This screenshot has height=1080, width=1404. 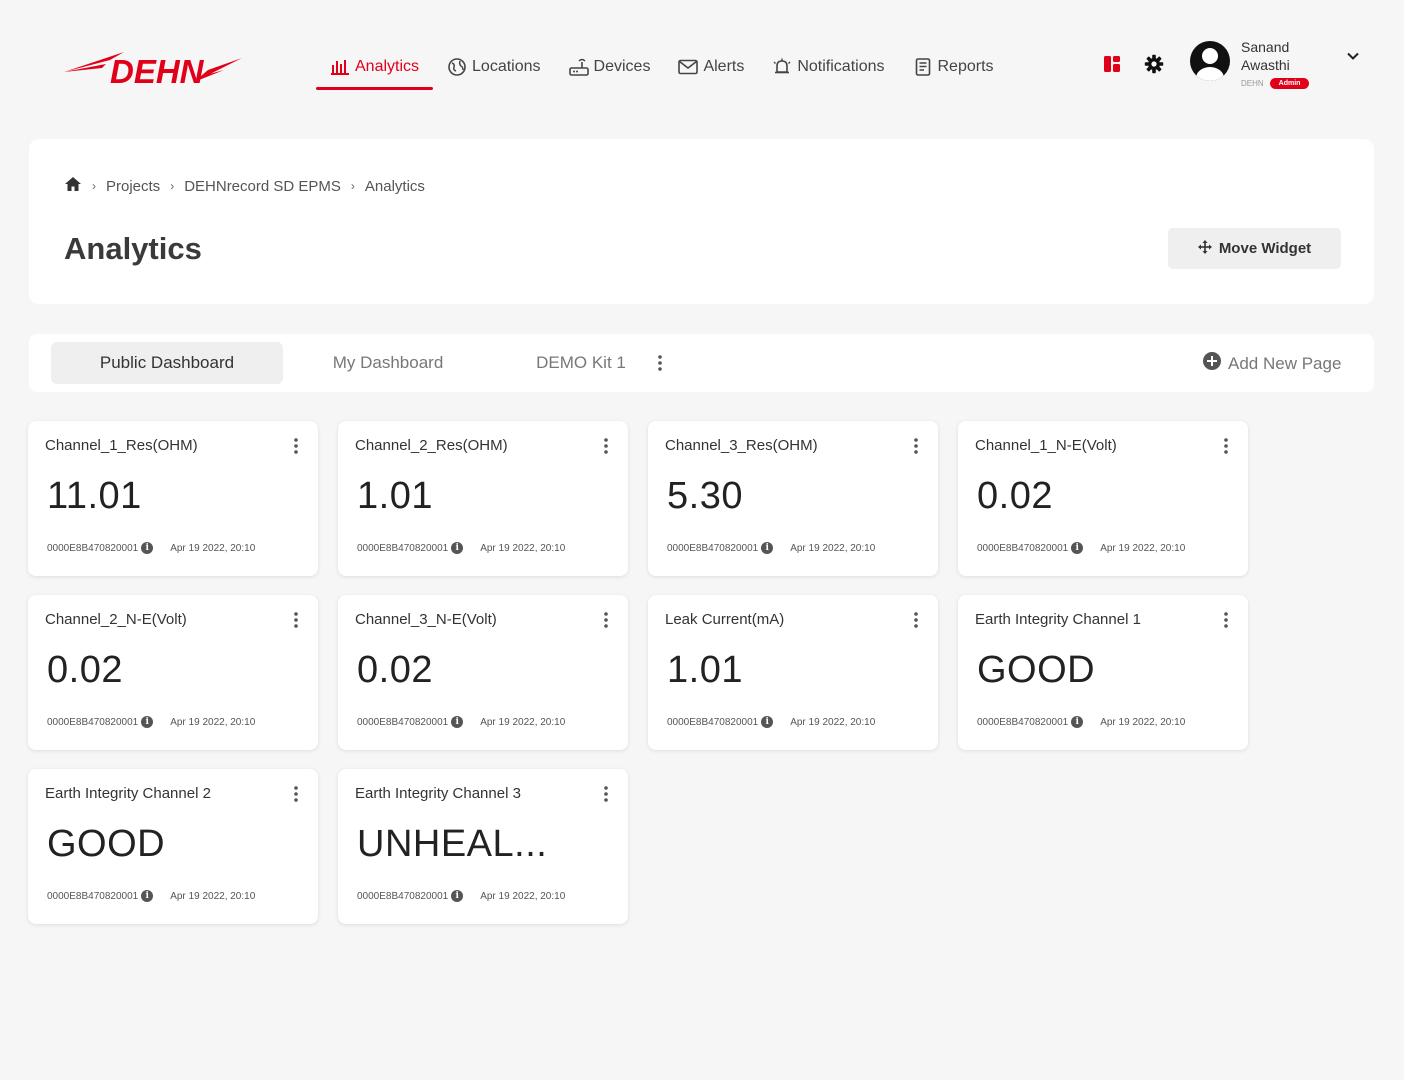 I want to click on dehn-logo: DEHN, so click(x=153, y=65).